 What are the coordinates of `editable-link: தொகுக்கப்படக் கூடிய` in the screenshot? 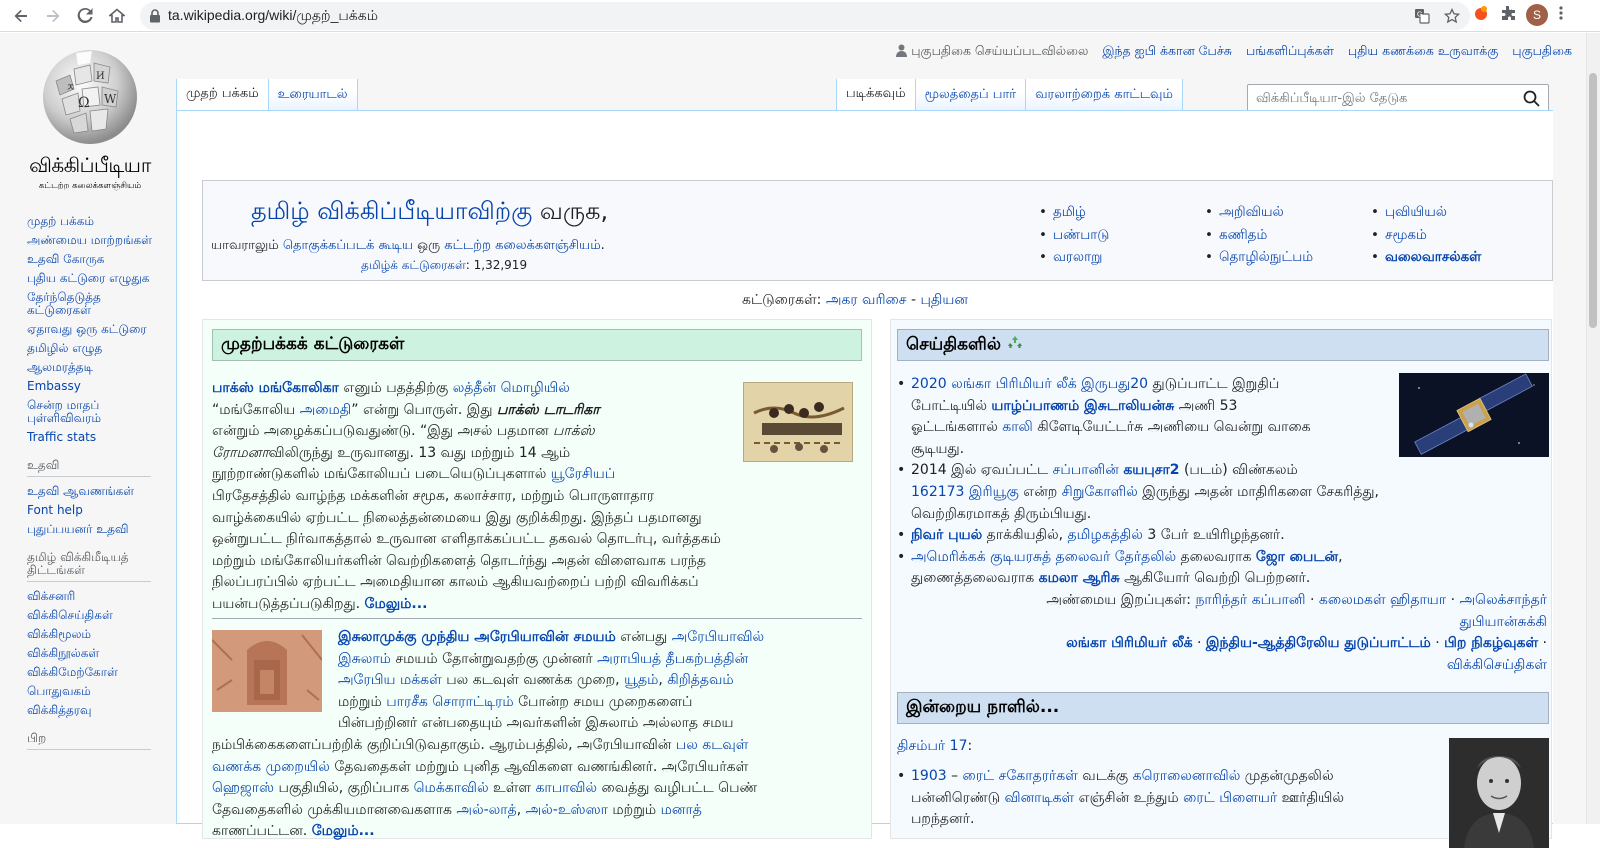 It's located at (348, 245).